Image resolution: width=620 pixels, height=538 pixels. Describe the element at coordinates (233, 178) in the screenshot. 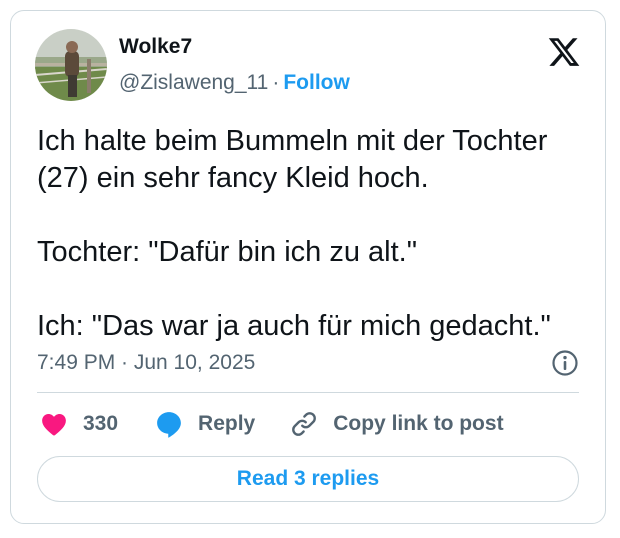

I see `tweet-line: (27) ein sehr fancy Kleid hoch.` at that location.